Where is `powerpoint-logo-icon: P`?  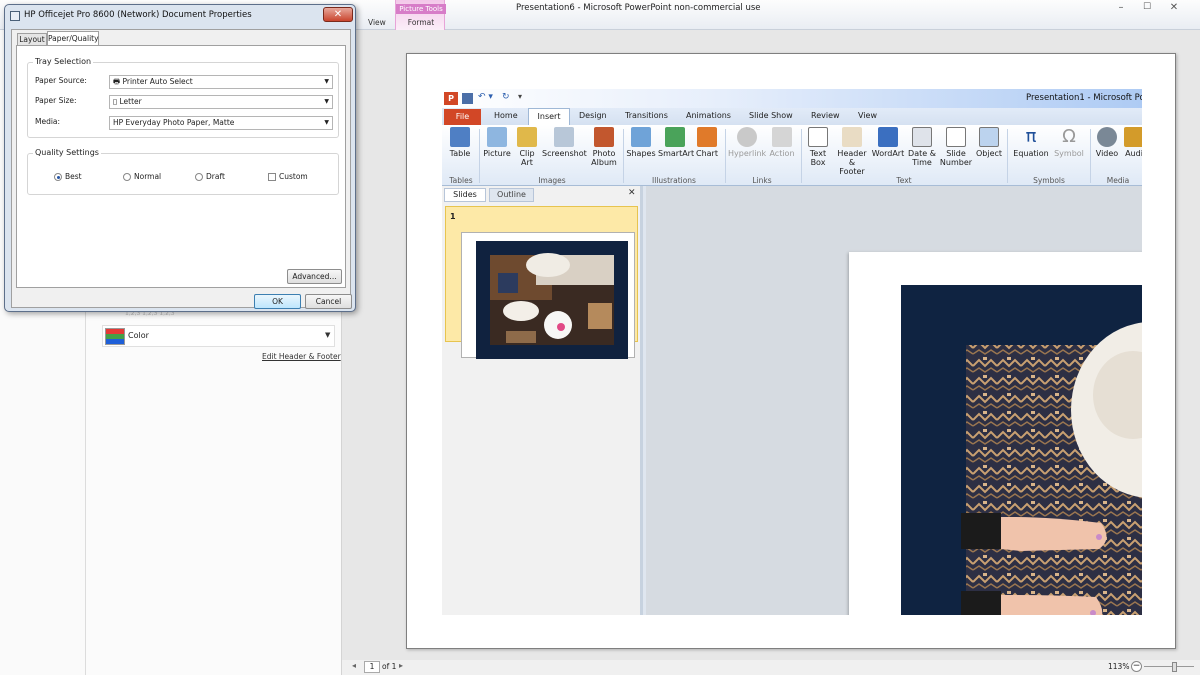
powerpoint-logo-icon: P is located at coordinates (451, 98).